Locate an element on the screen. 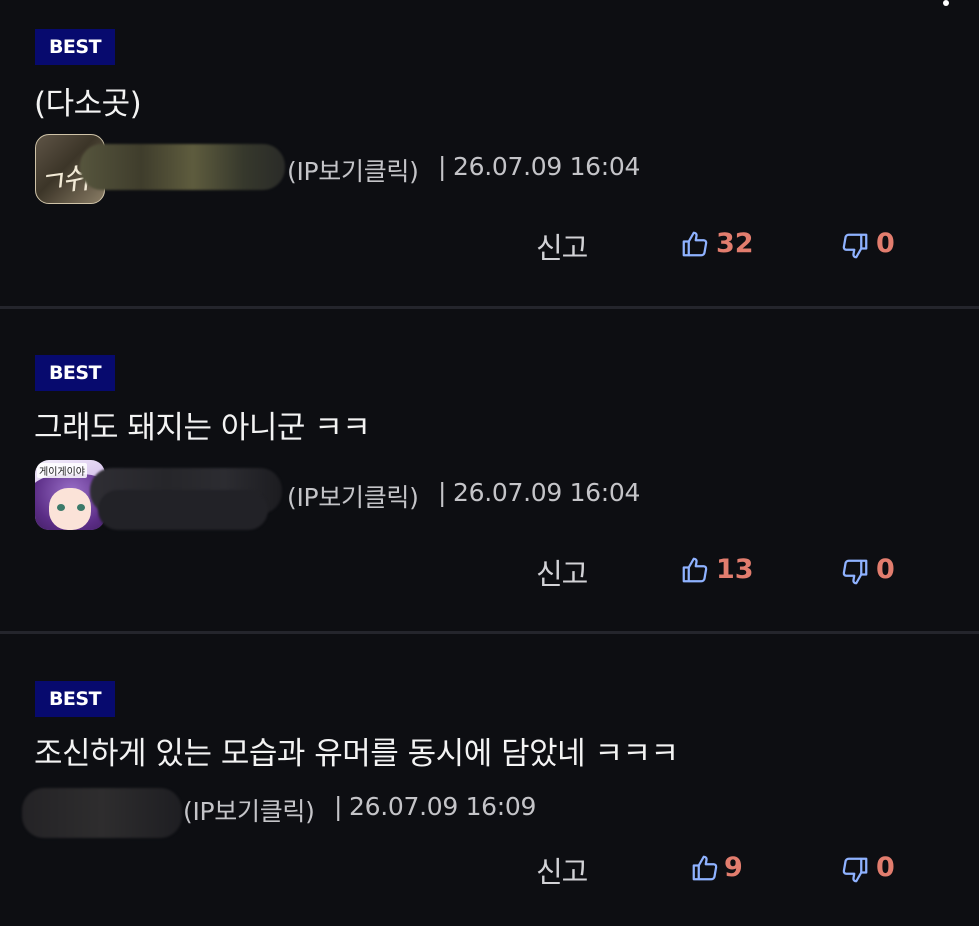 This screenshot has width=979, height=926. comment-text: 그래도 돼지는 아니군 ㅋㅋ is located at coordinates (202, 428).